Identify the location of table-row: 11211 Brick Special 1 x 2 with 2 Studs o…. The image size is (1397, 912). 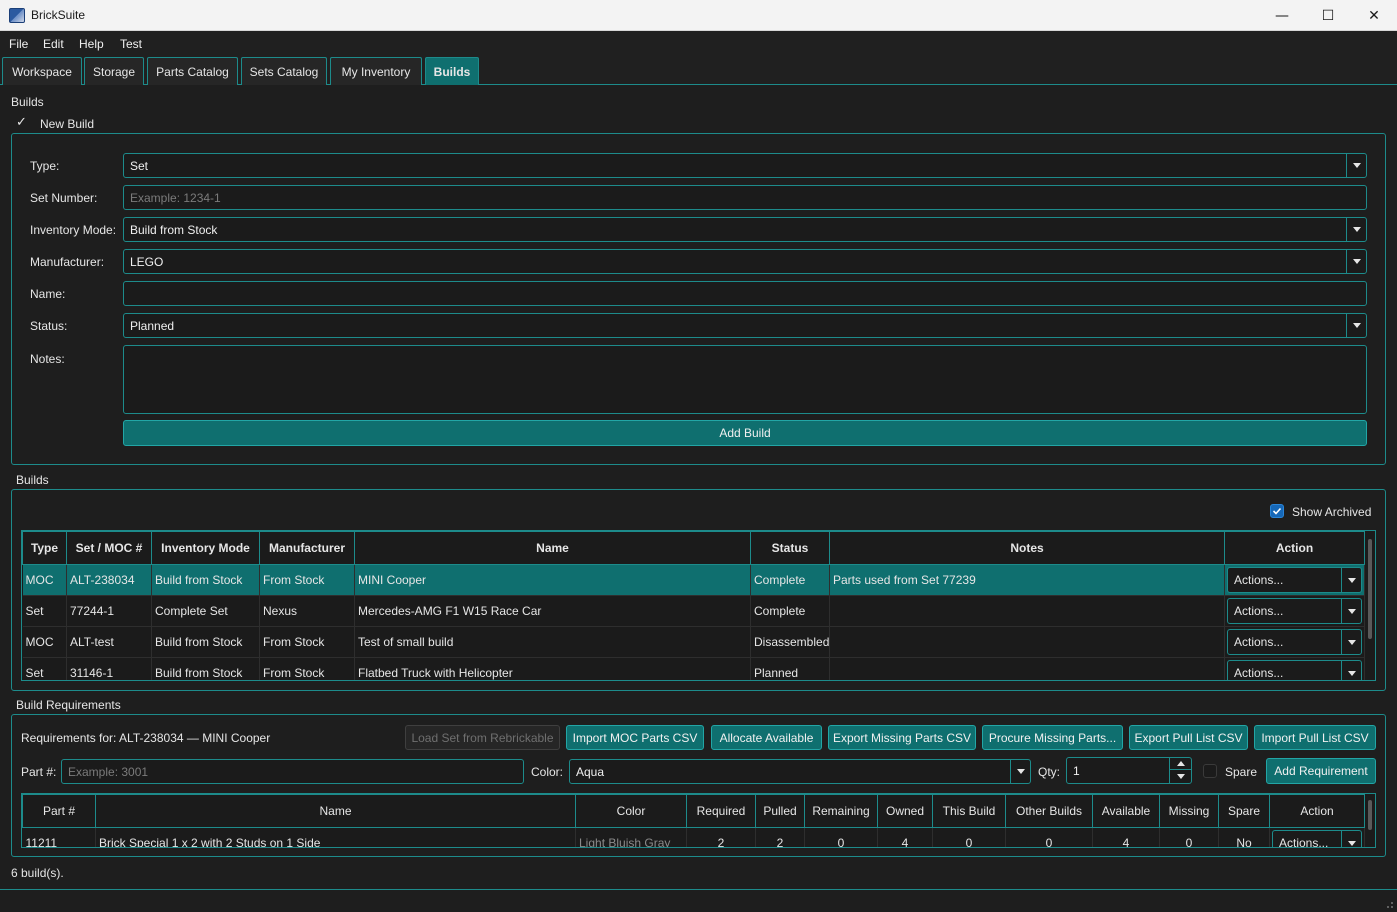
(693, 837).